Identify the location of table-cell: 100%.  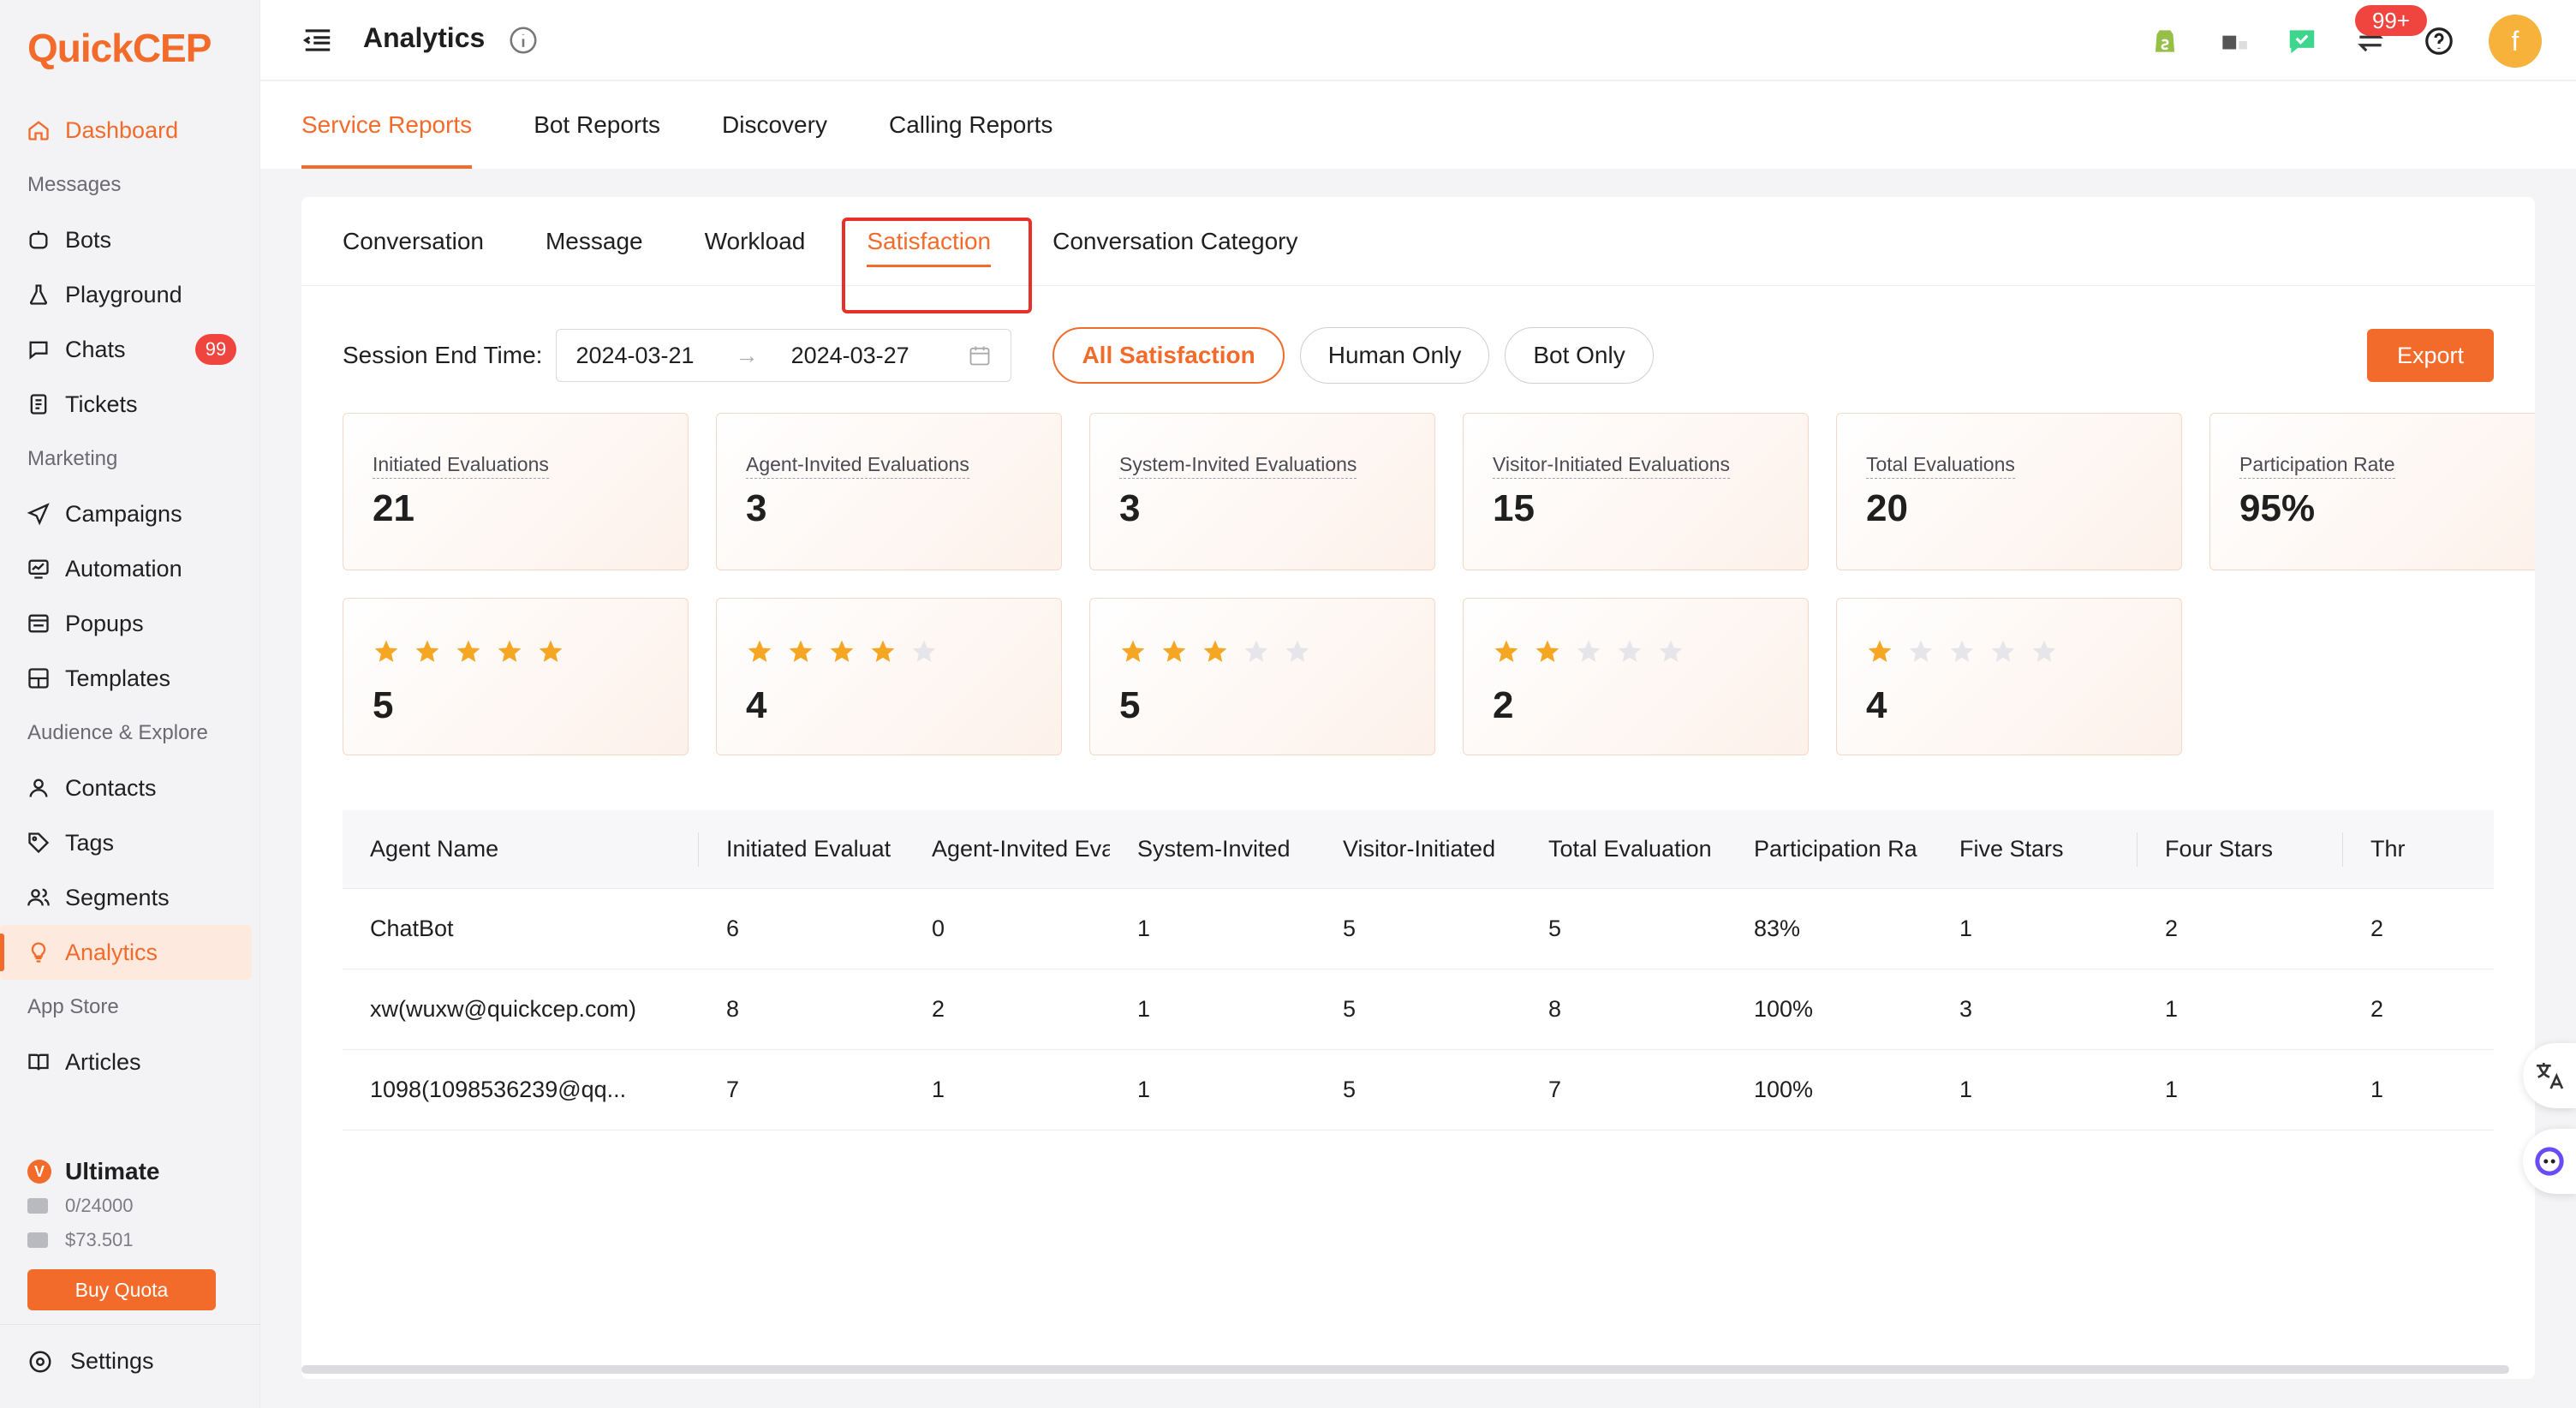
(1784, 1089).